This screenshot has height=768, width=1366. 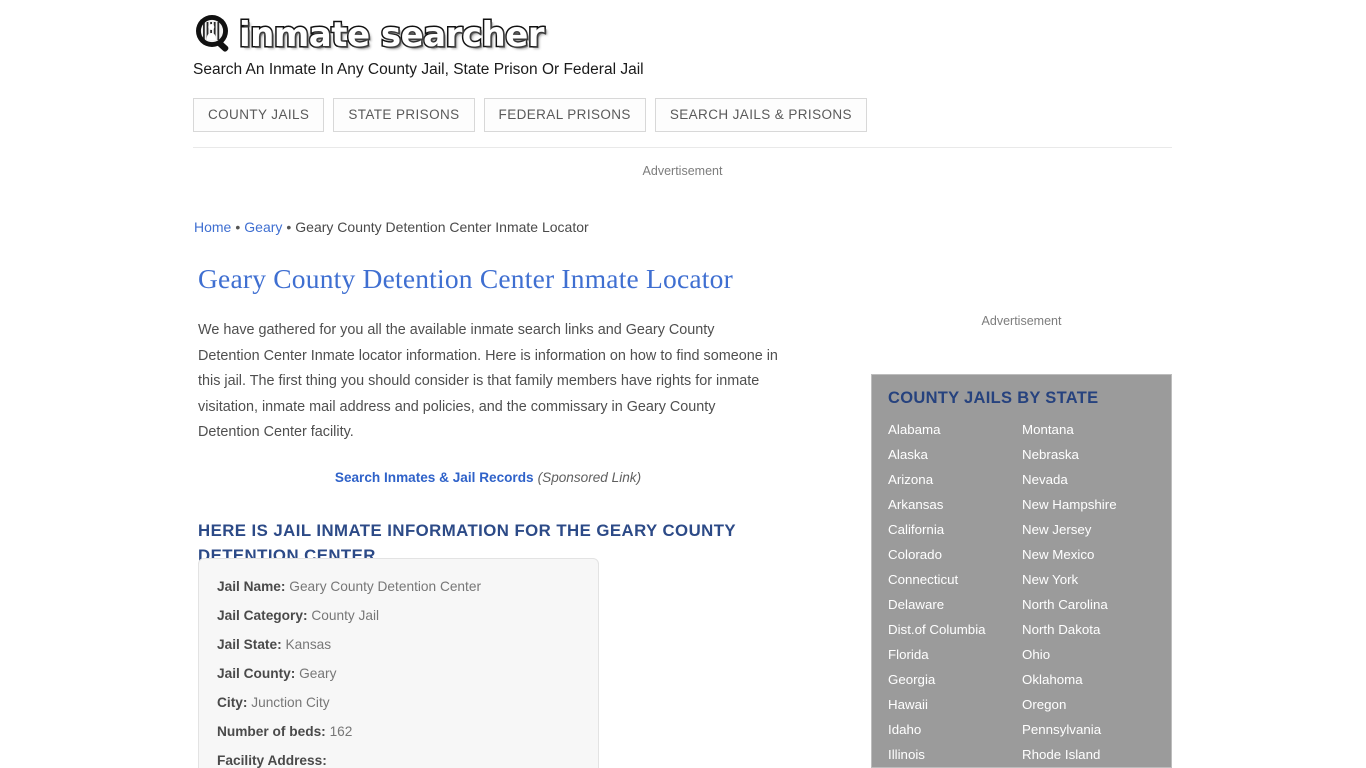 What do you see at coordinates (955, 679) in the screenshot?
I see `state-link-georgia: Georgia` at bounding box center [955, 679].